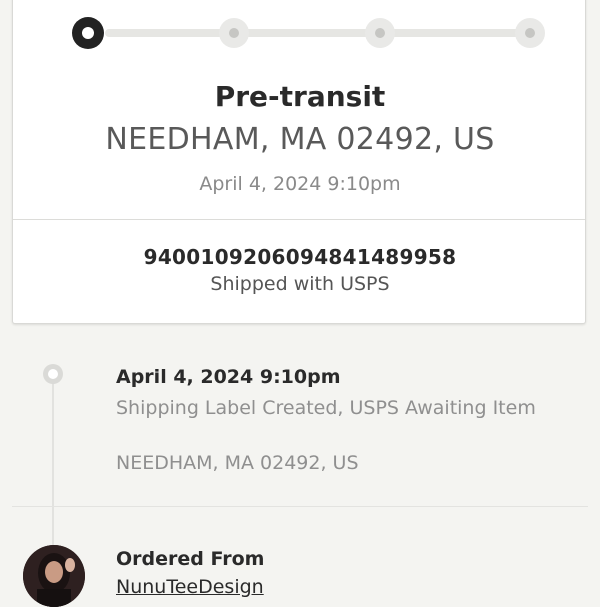 The width and height of the screenshot is (600, 607). I want to click on progress-step-1-inner, so click(88, 33).